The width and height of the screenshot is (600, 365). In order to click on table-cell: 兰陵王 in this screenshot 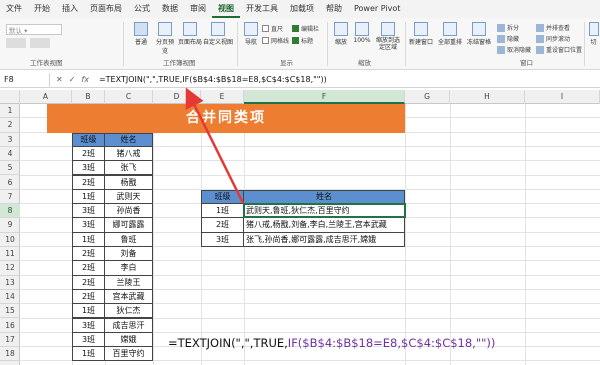, I will do `click(128, 282)`.